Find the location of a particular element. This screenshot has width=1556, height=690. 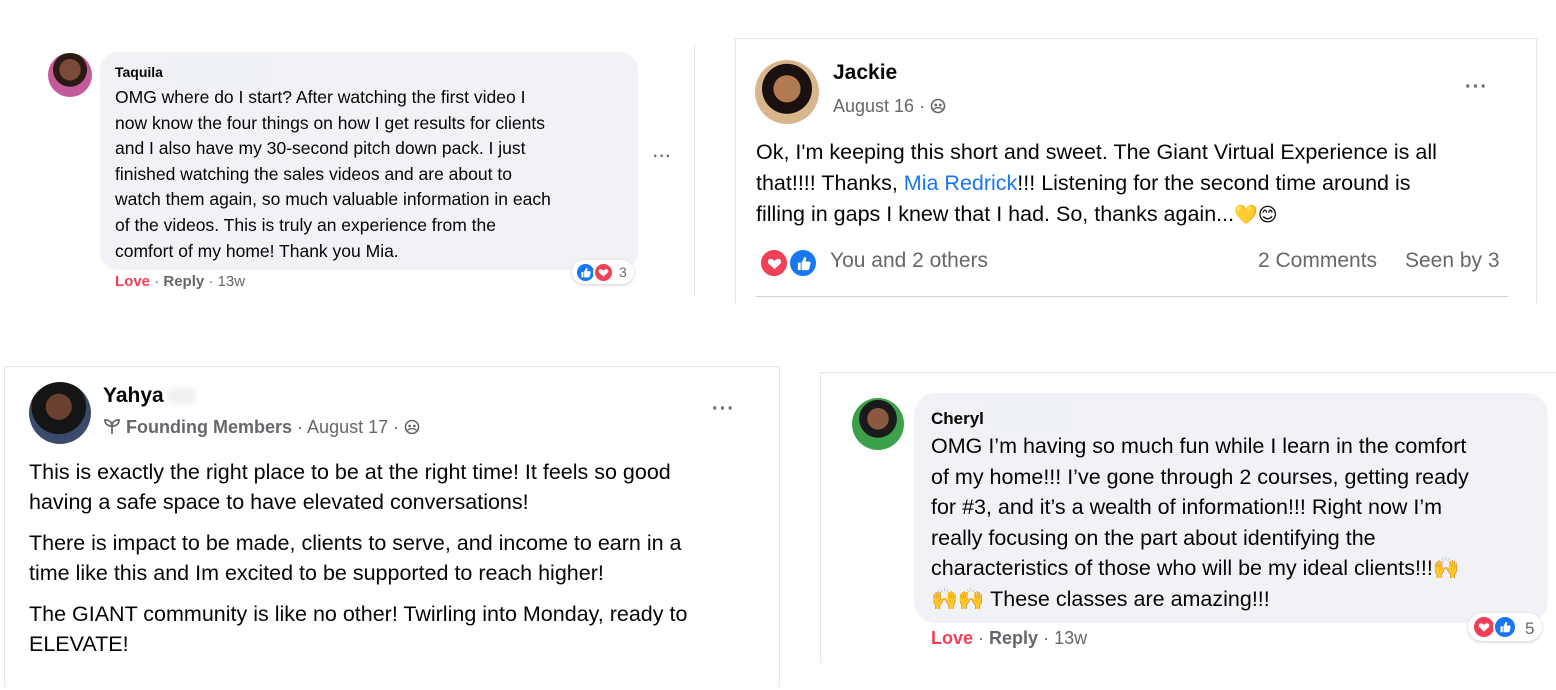

seen-by: Seen by 3 is located at coordinates (1452, 261).